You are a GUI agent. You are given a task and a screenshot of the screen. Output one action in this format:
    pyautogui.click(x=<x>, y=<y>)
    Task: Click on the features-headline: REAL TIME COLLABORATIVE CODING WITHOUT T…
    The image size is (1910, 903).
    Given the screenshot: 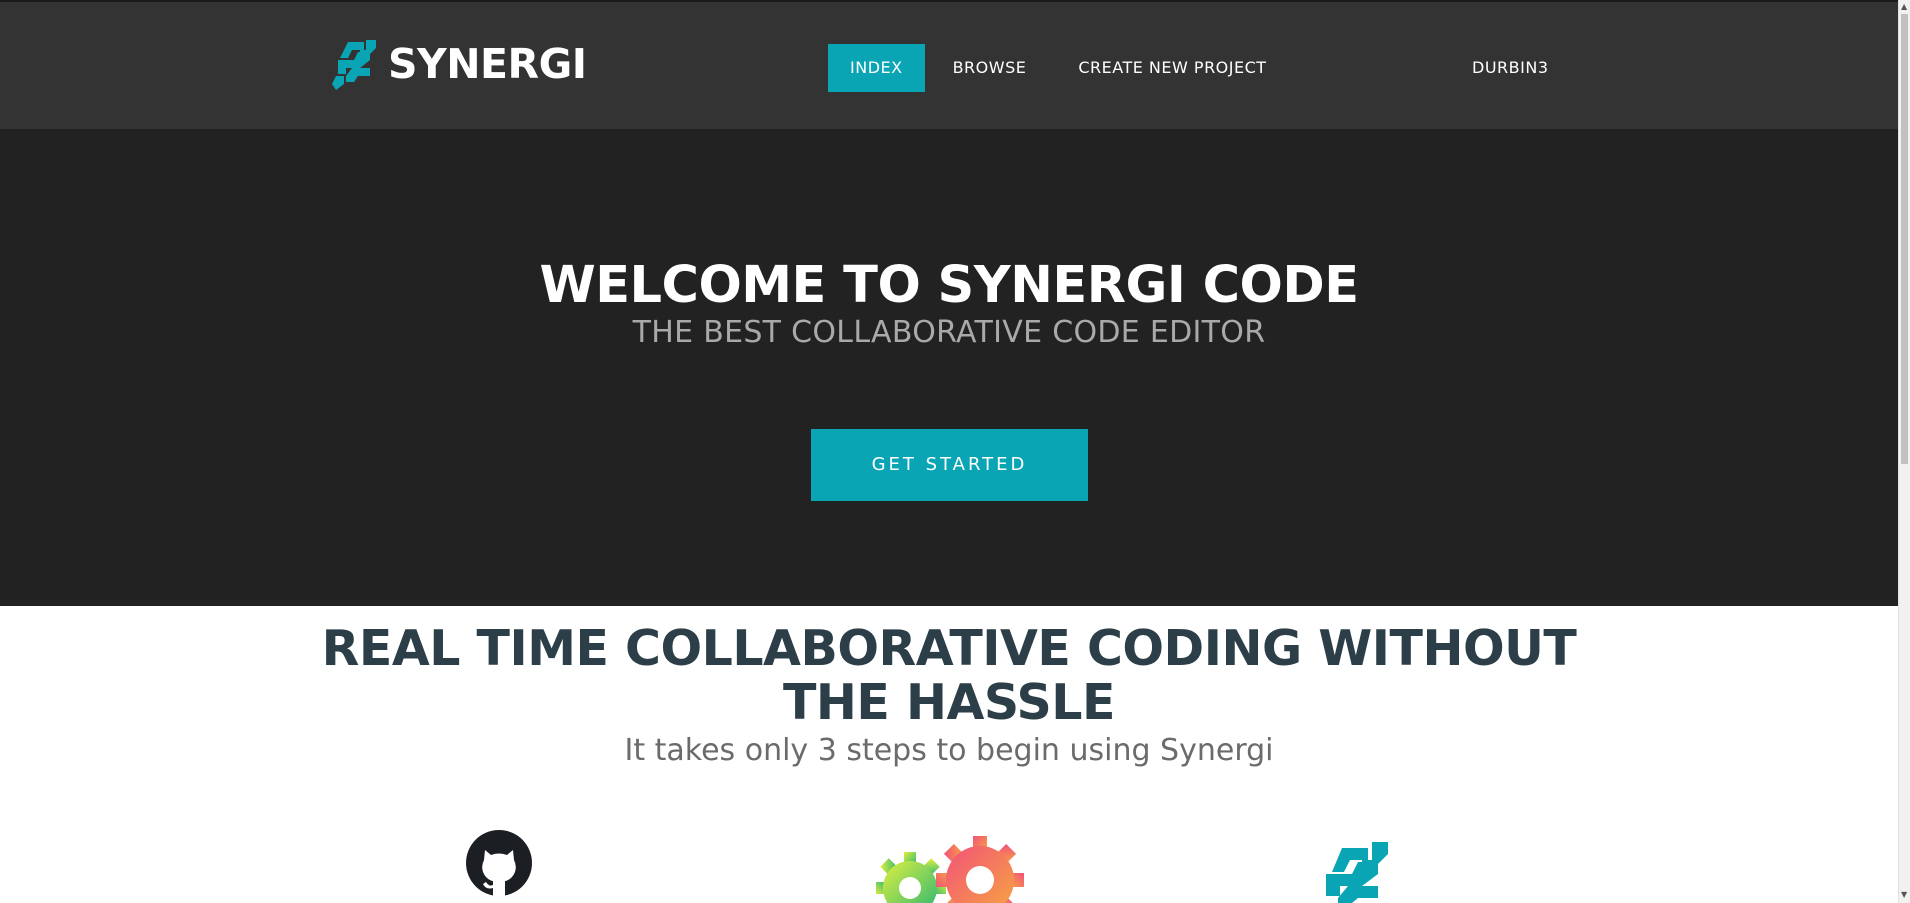 What is the action you would take?
    pyautogui.click(x=949, y=676)
    